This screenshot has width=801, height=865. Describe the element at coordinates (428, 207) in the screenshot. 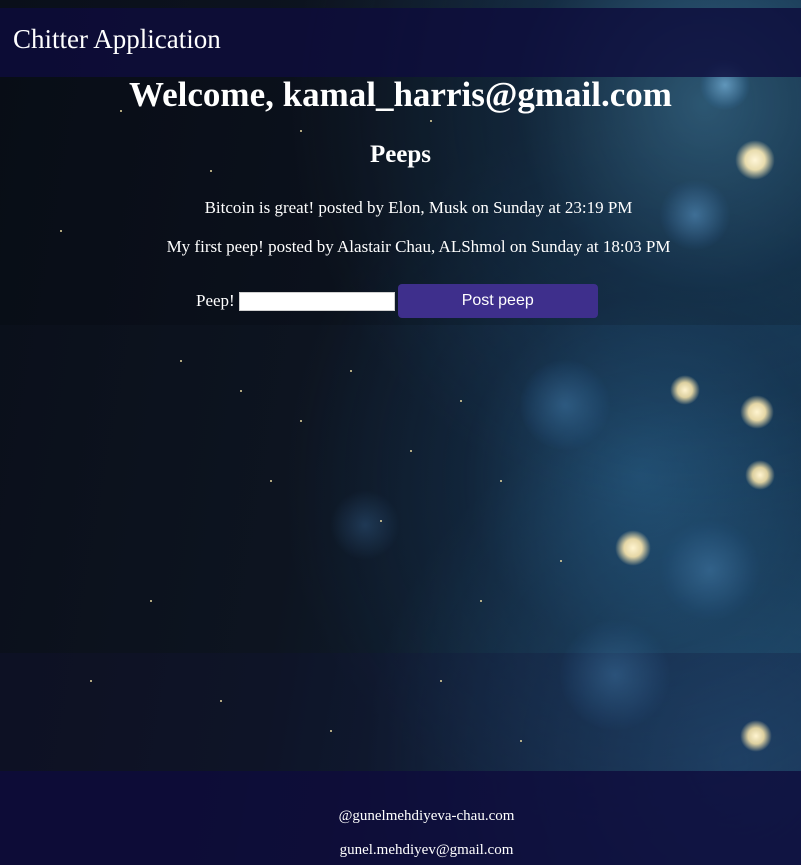

I see `peep-author: Elon, Musk` at that location.